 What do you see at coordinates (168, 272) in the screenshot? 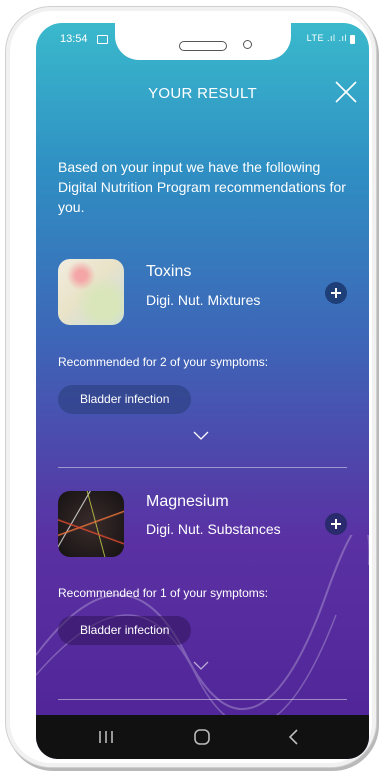
I see `recommendation-title: Toxins` at bounding box center [168, 272].